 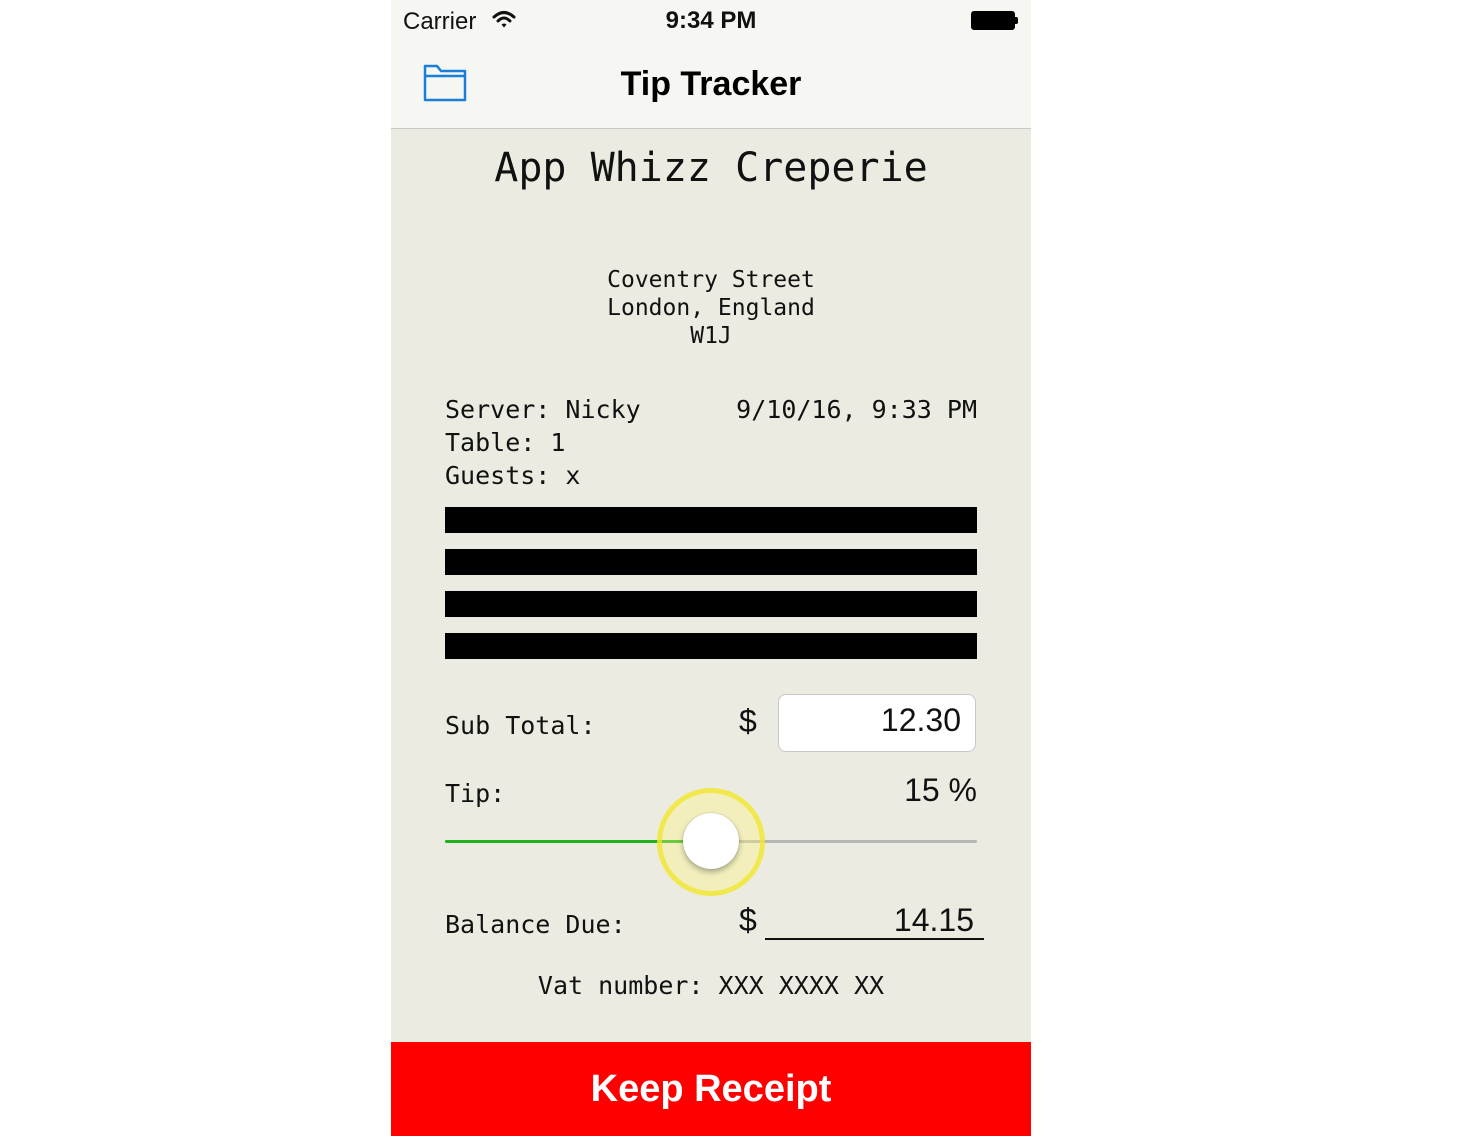 What do you see at coordinates (994, 20) in the screenshot?
I see `battery-icon` at bounding box center [994, 20].